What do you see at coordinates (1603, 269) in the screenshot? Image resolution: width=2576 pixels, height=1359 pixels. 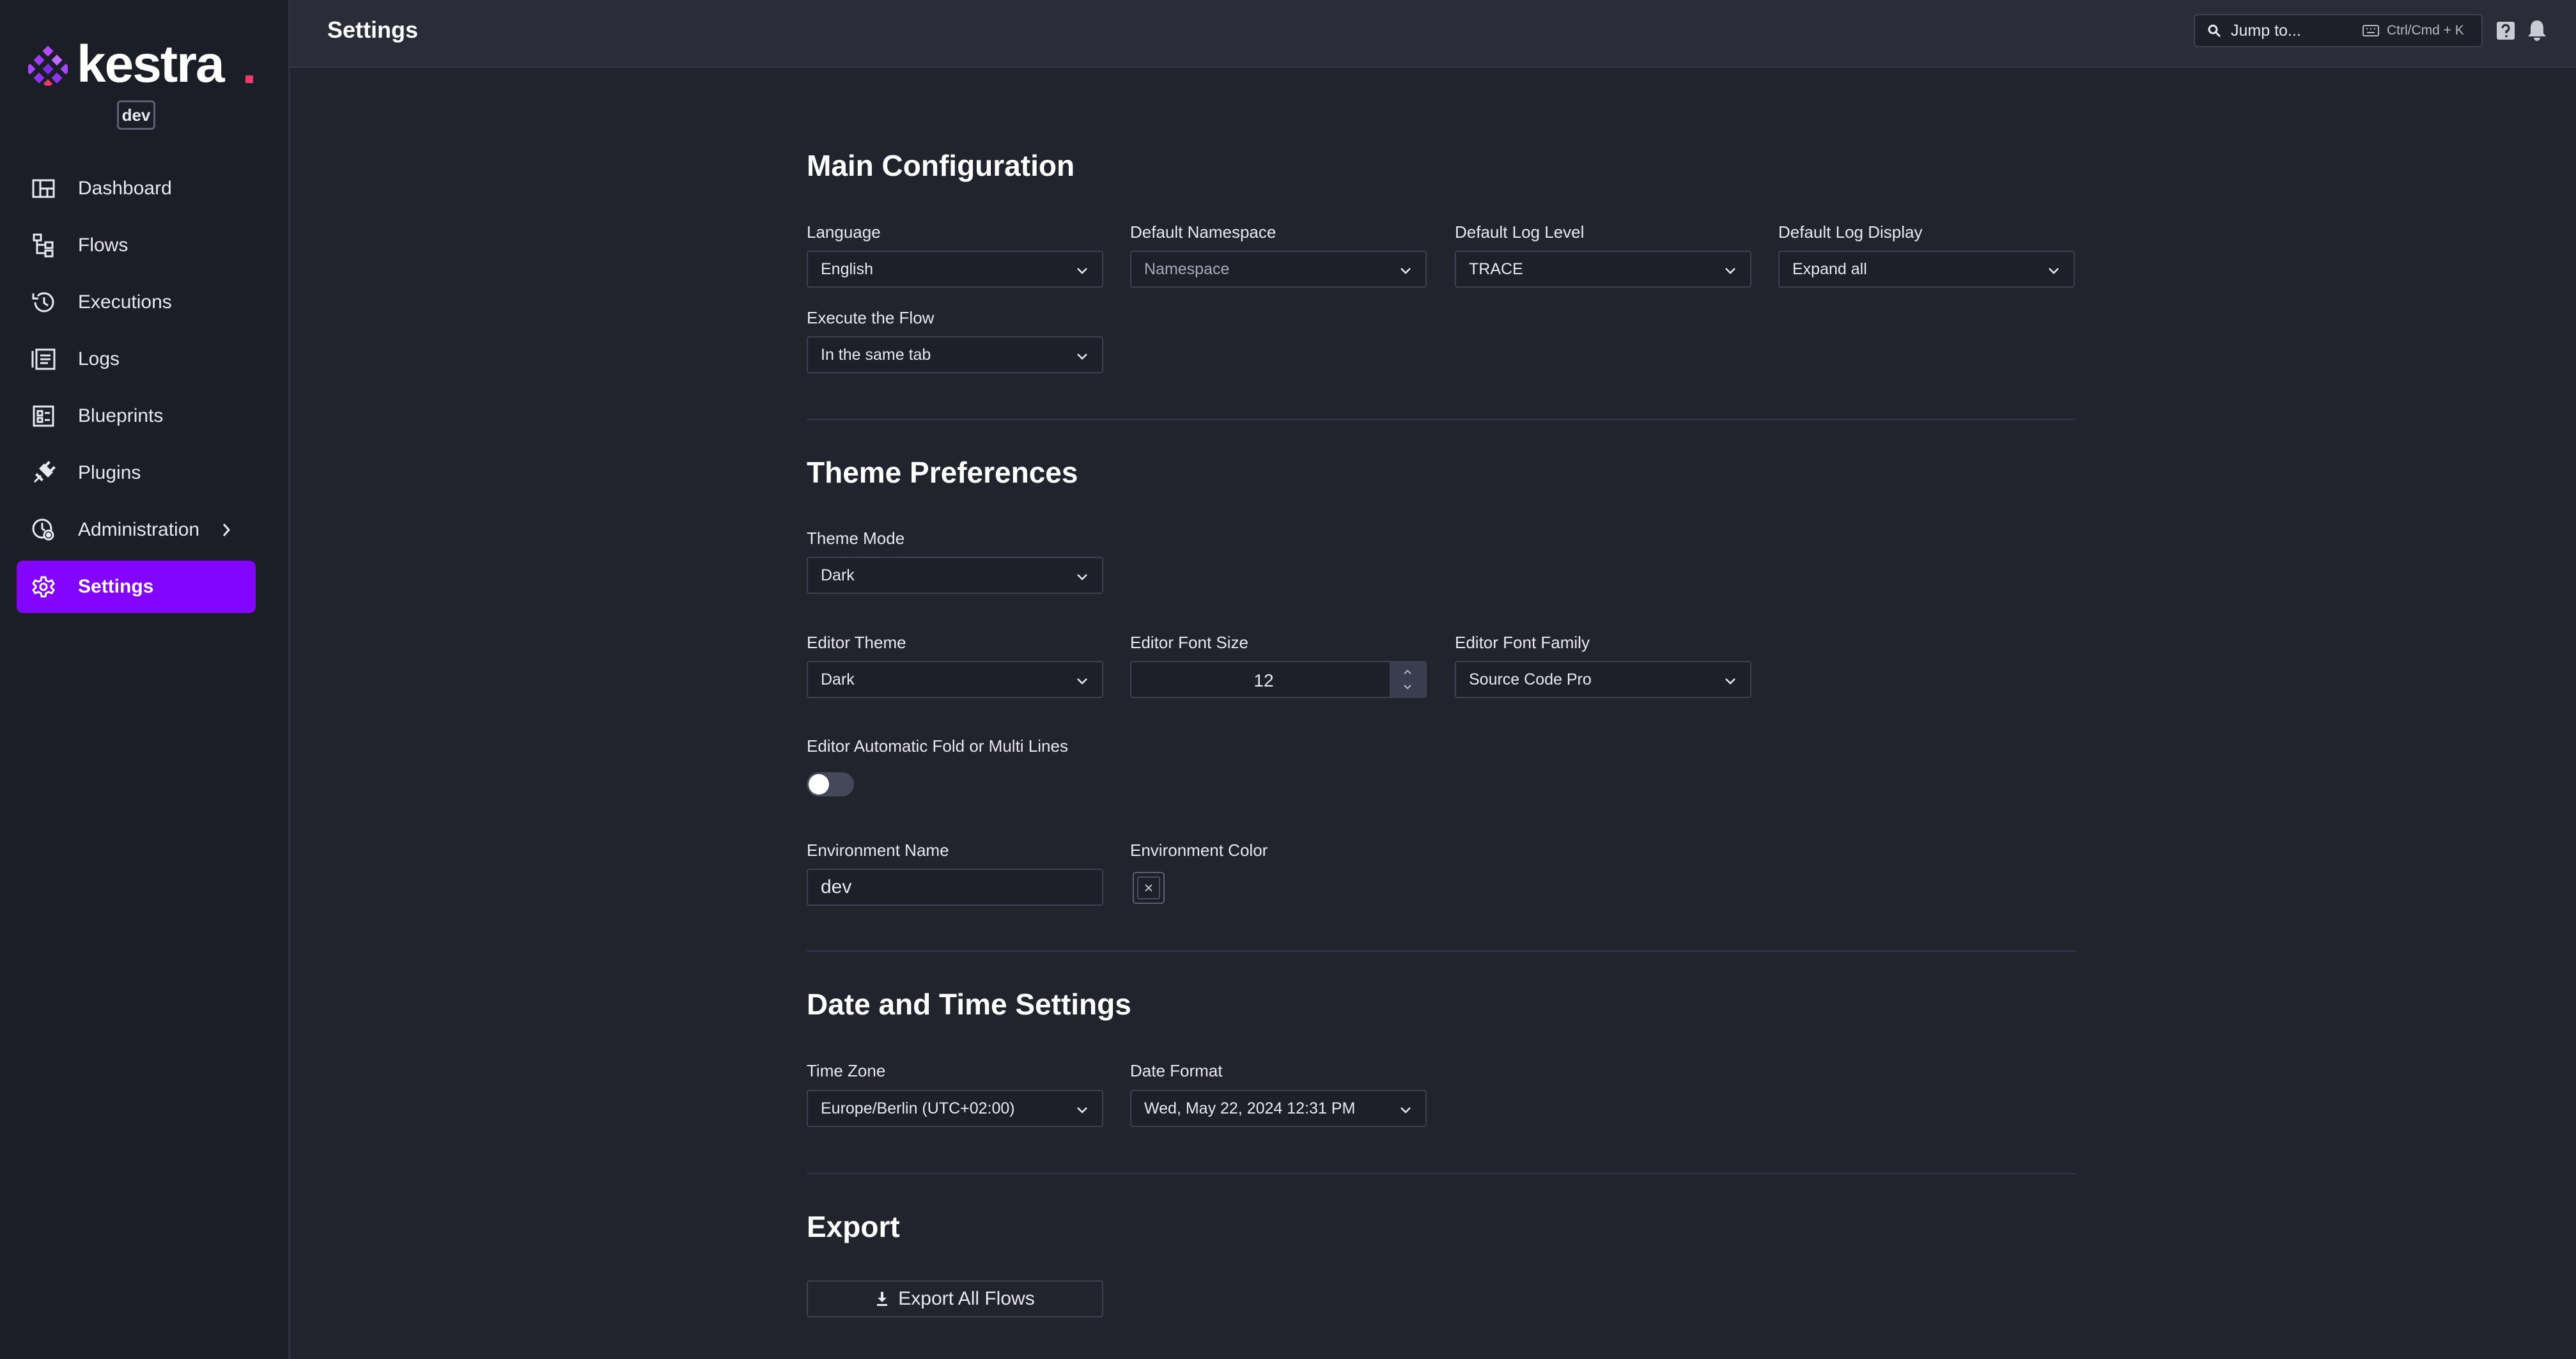 I see `default-log-level-select: TRACE` at bounding box center [1603, 269].